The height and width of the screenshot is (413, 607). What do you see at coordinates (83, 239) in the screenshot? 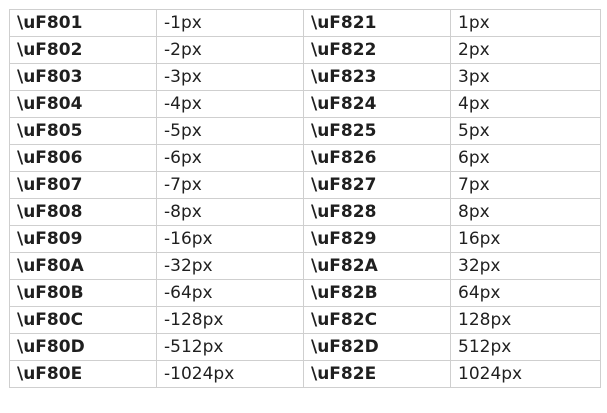
I see `negative-code-cell: \uF809` at bounding box center [83, 239].